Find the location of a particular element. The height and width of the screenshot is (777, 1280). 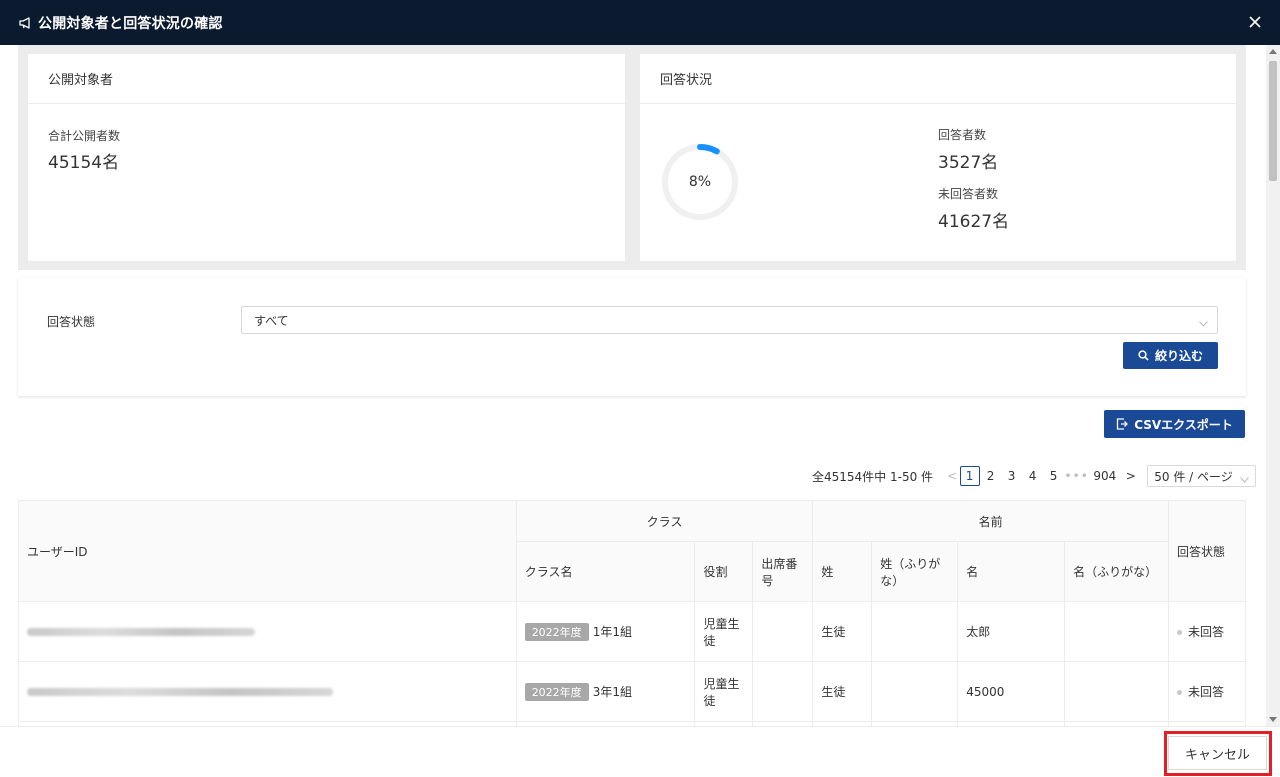

col-role: 役割 is located at coordinates (724, 571).